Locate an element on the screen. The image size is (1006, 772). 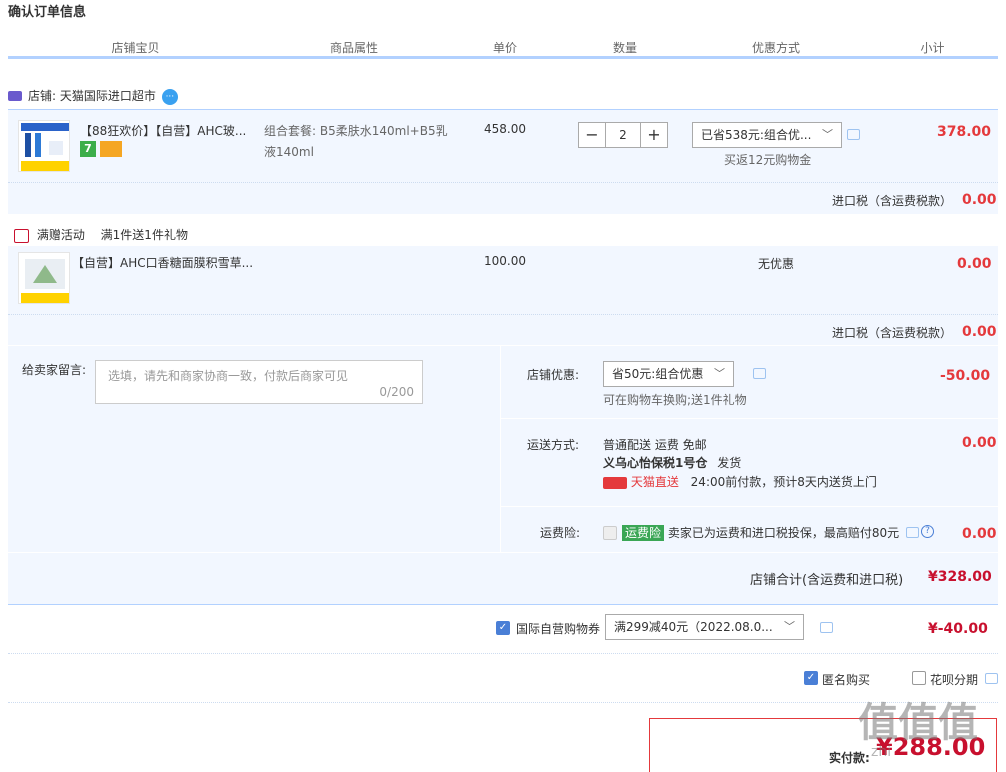
gift-icon is located at coordinates (21, 235).